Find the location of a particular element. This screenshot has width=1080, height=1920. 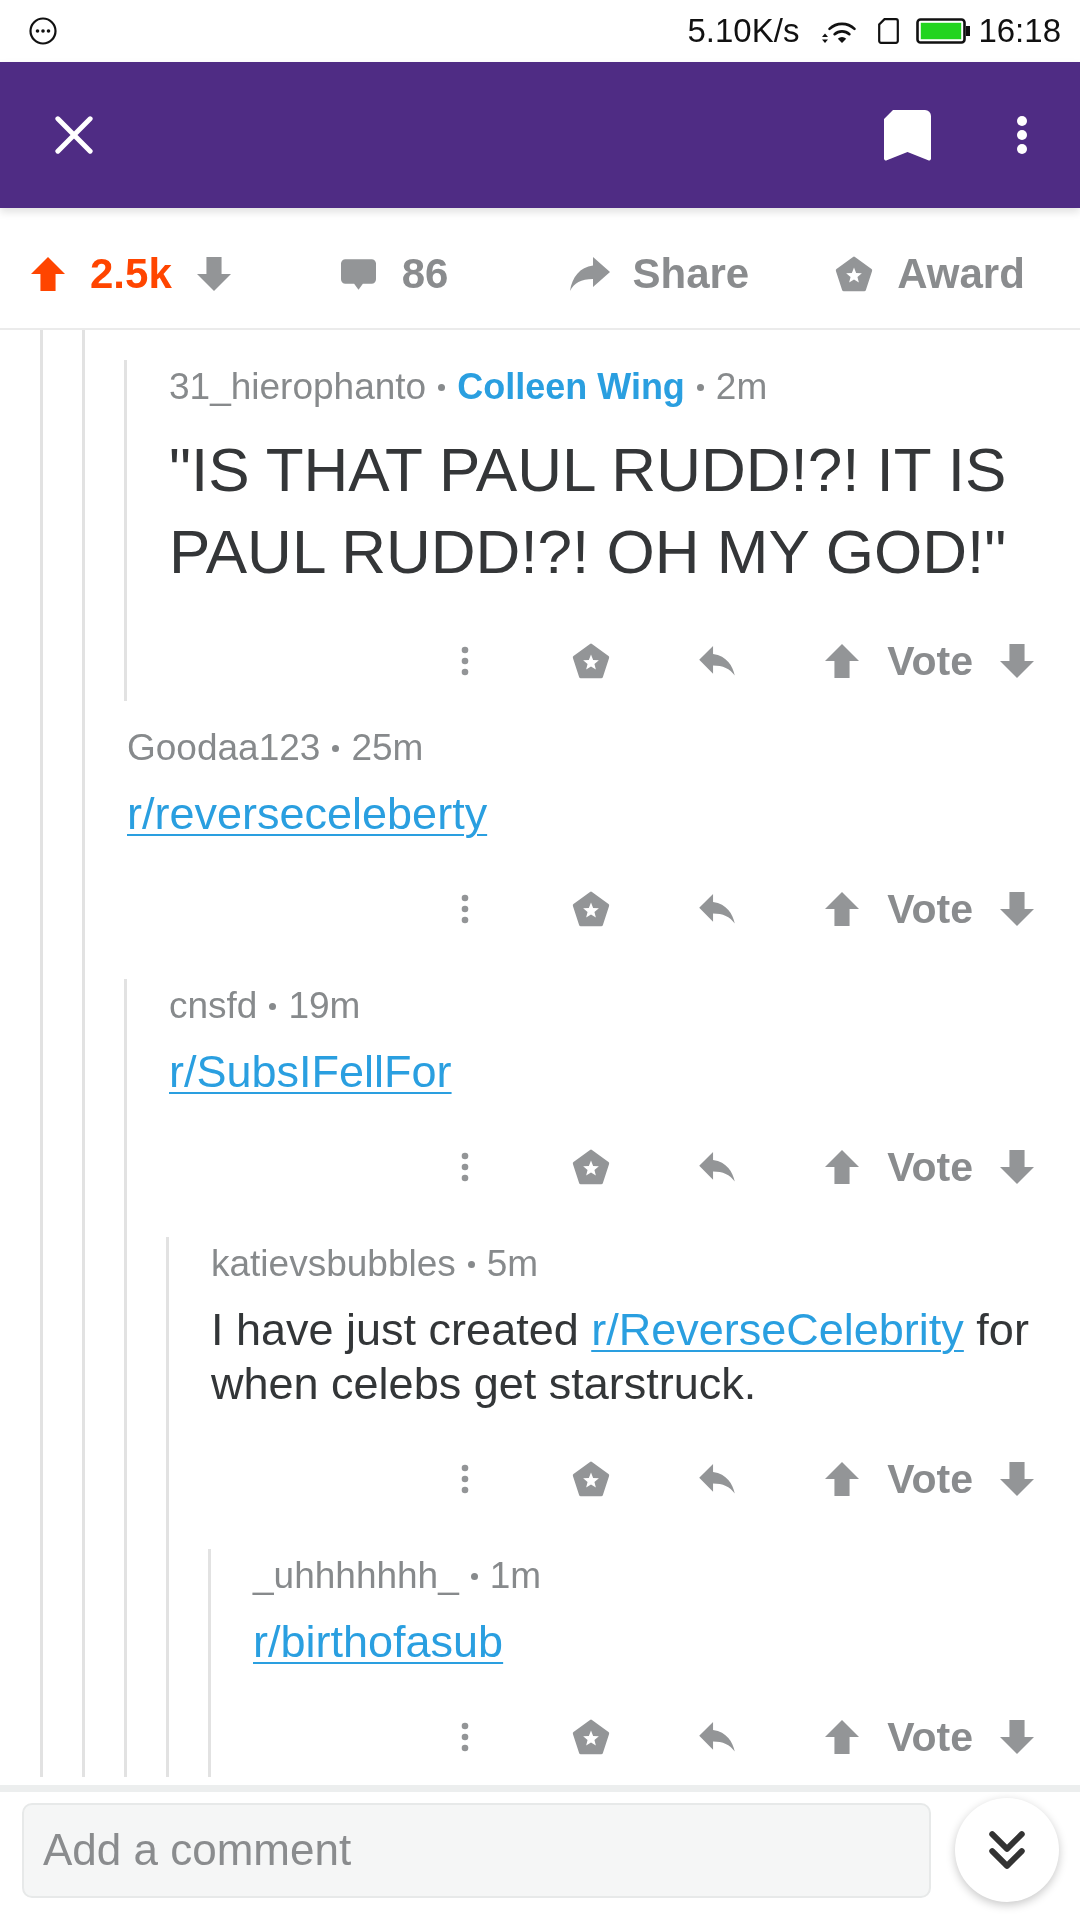

network-speed: 5.10K/s is located at coordinates (743, 31).